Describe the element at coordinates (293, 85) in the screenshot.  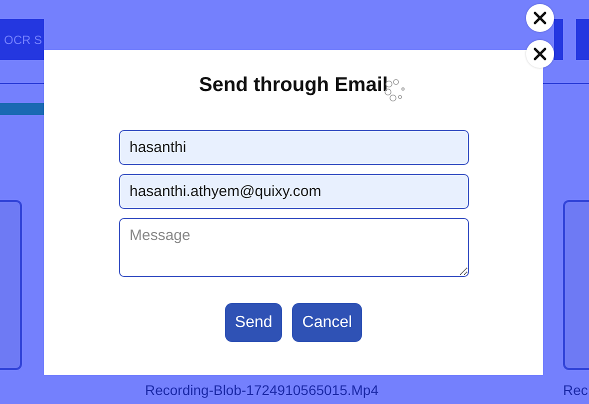
I see `dialog-title: Send through Email` at that location.